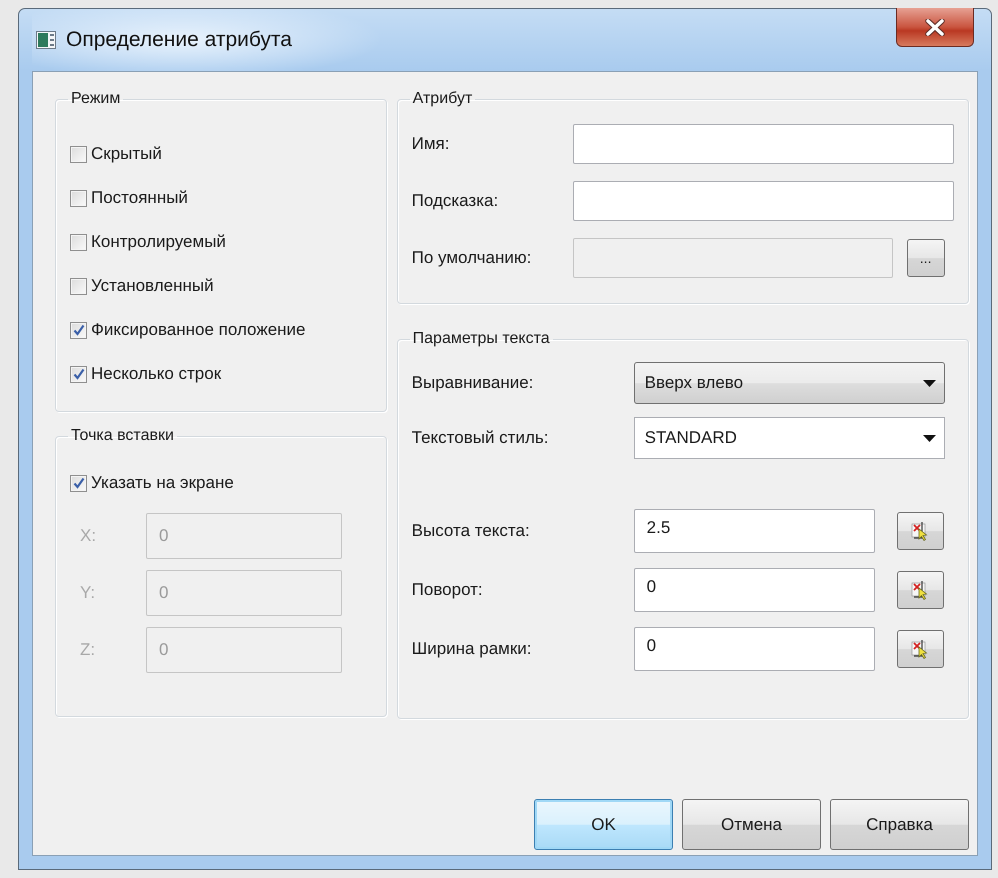 The width and height of the screenshot is (998, 878). I want to click on checkbox-label: Постоянный, so click(139, 198).